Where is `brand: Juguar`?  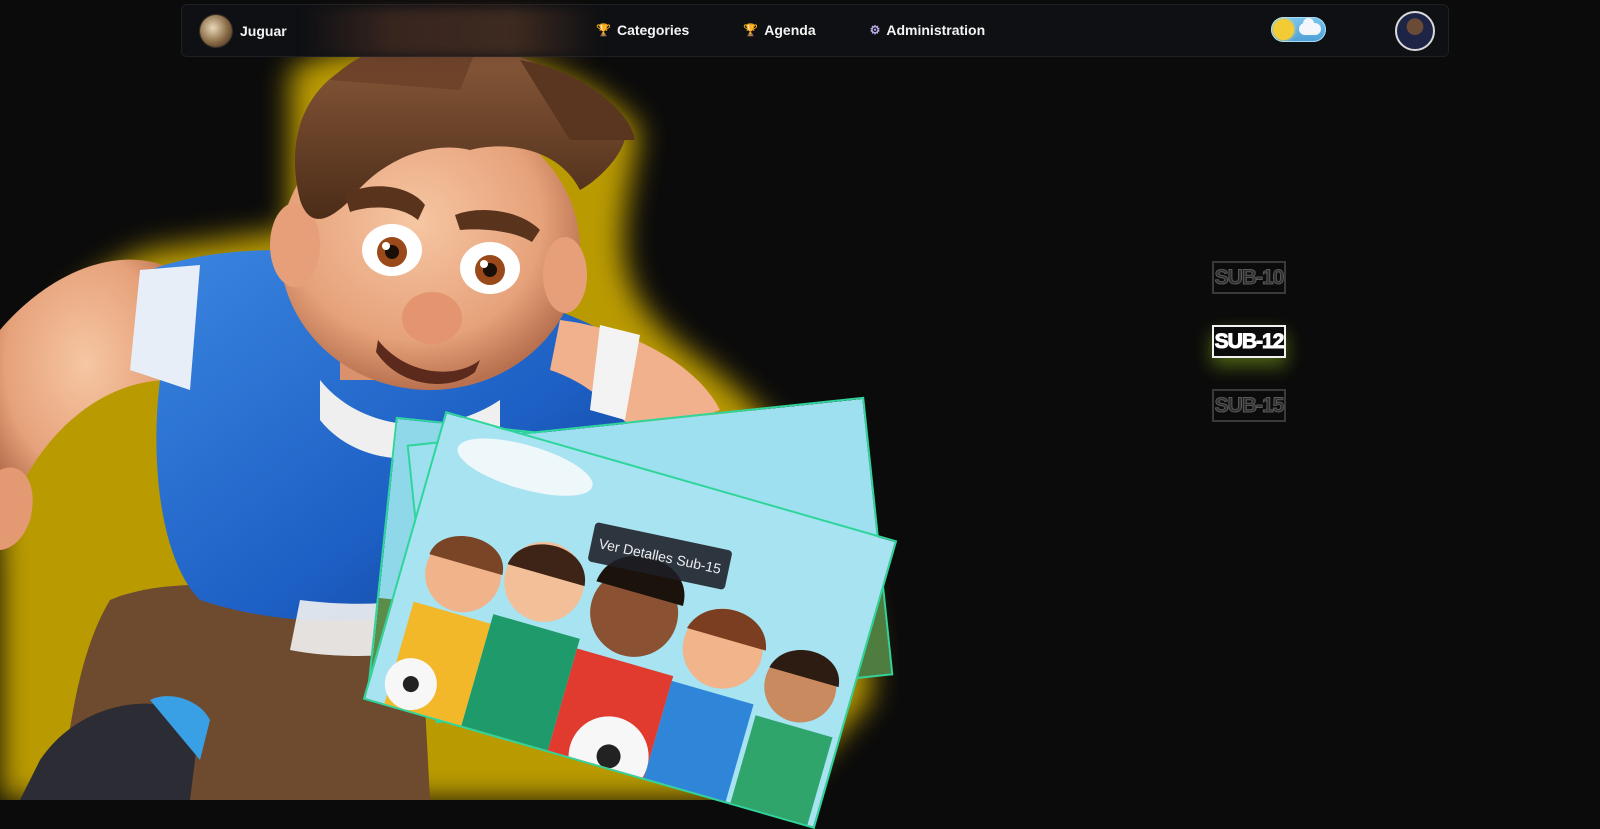 brand: Juguar is located at coordinates (243, 31).